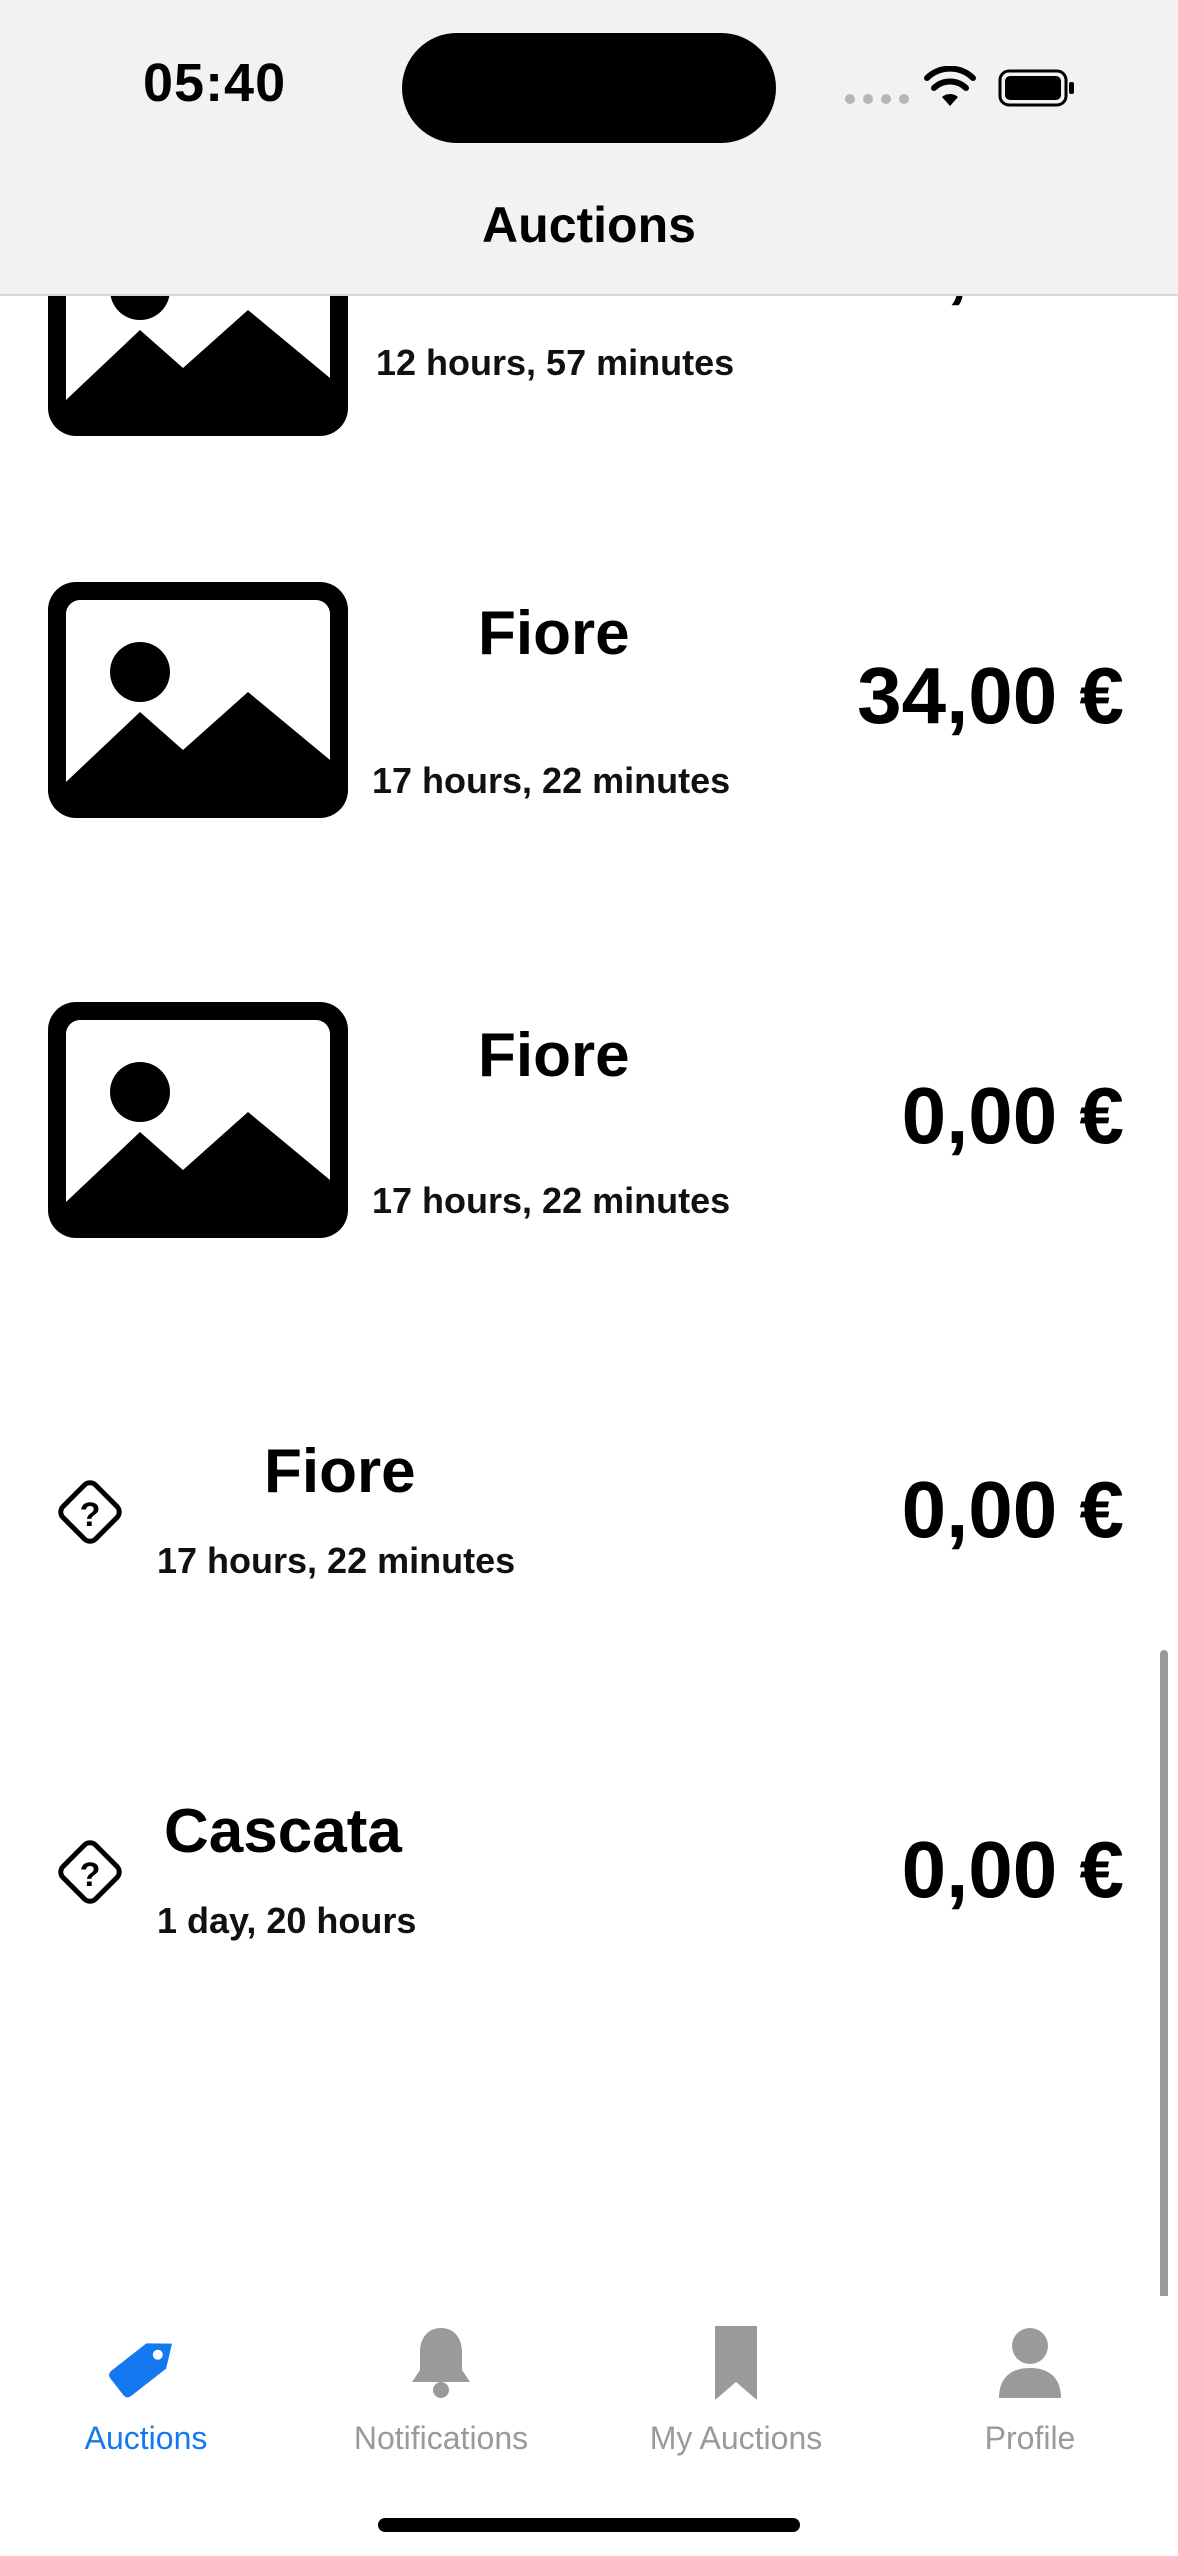 The width and height of the screenshot is (1178, 2556). I want to click on tag-icon, so click(141, 2370).